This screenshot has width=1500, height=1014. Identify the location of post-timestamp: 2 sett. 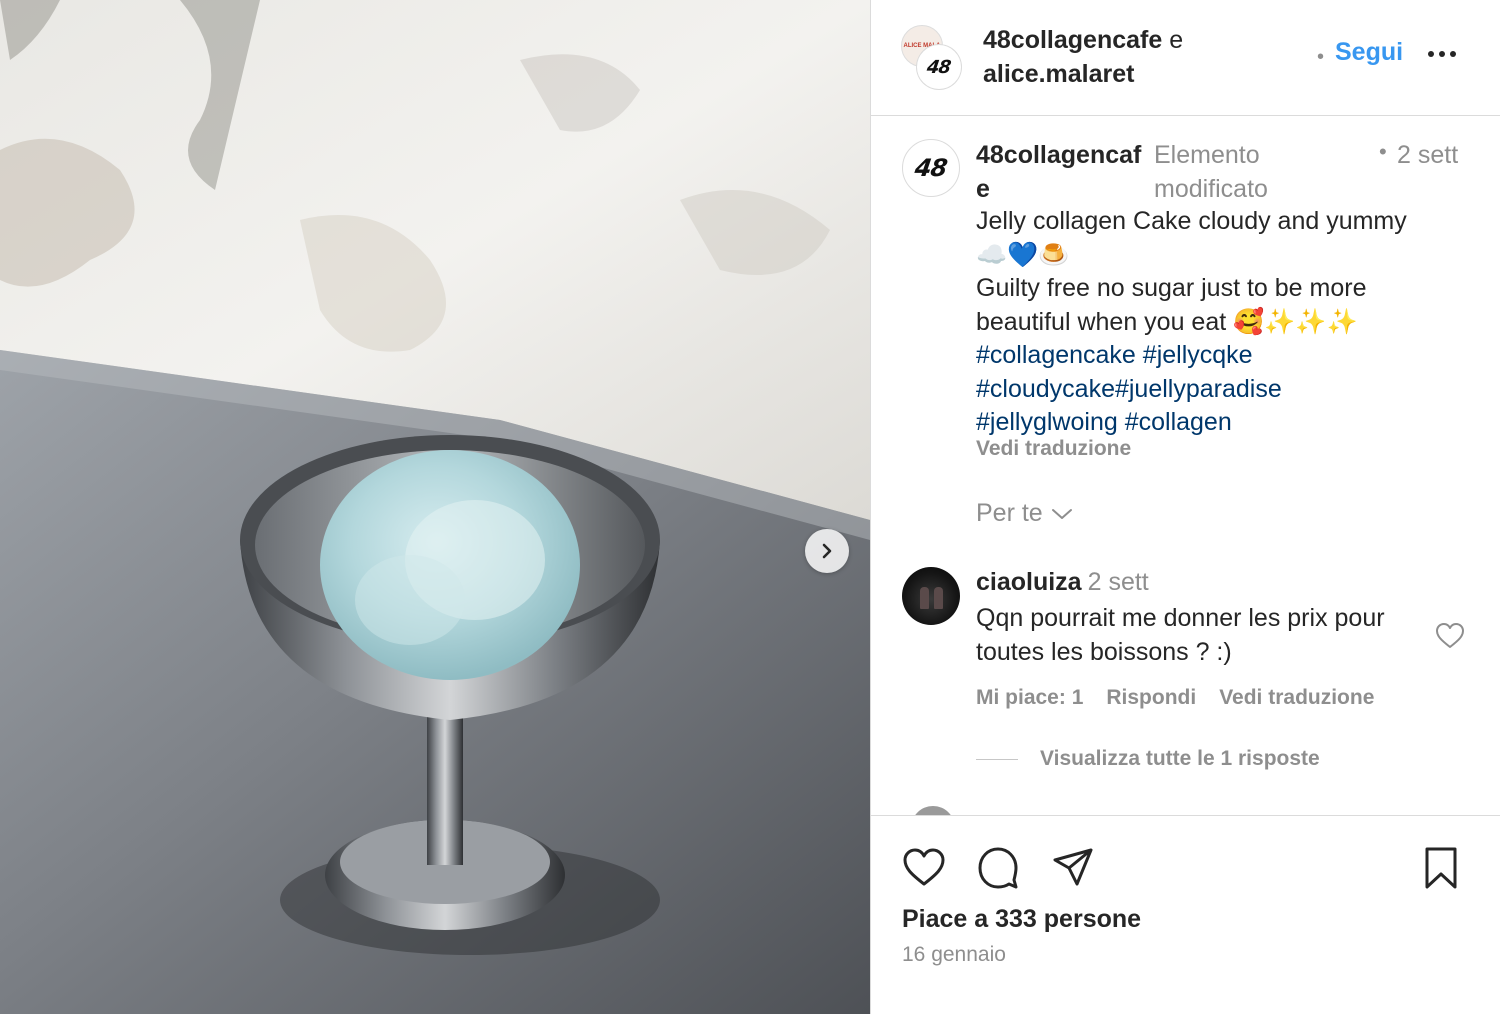
(1432, 155).